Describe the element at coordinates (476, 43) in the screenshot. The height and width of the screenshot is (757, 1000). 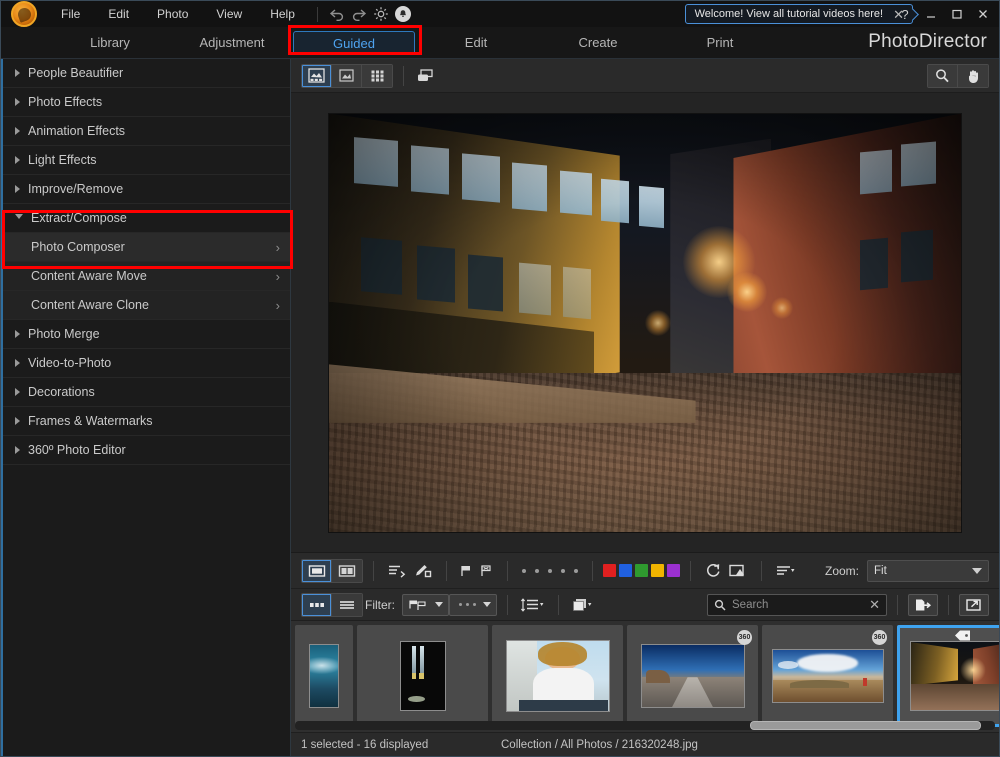
I see `tab-edit: Edit` at that location.